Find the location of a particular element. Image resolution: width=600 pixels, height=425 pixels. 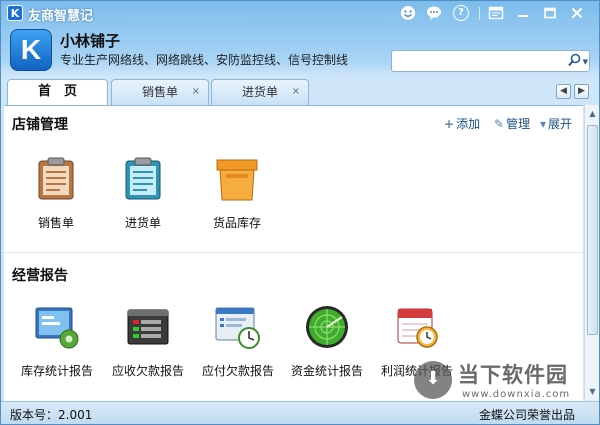

clipboard-blue-icon is located at coordinates (143, 179).